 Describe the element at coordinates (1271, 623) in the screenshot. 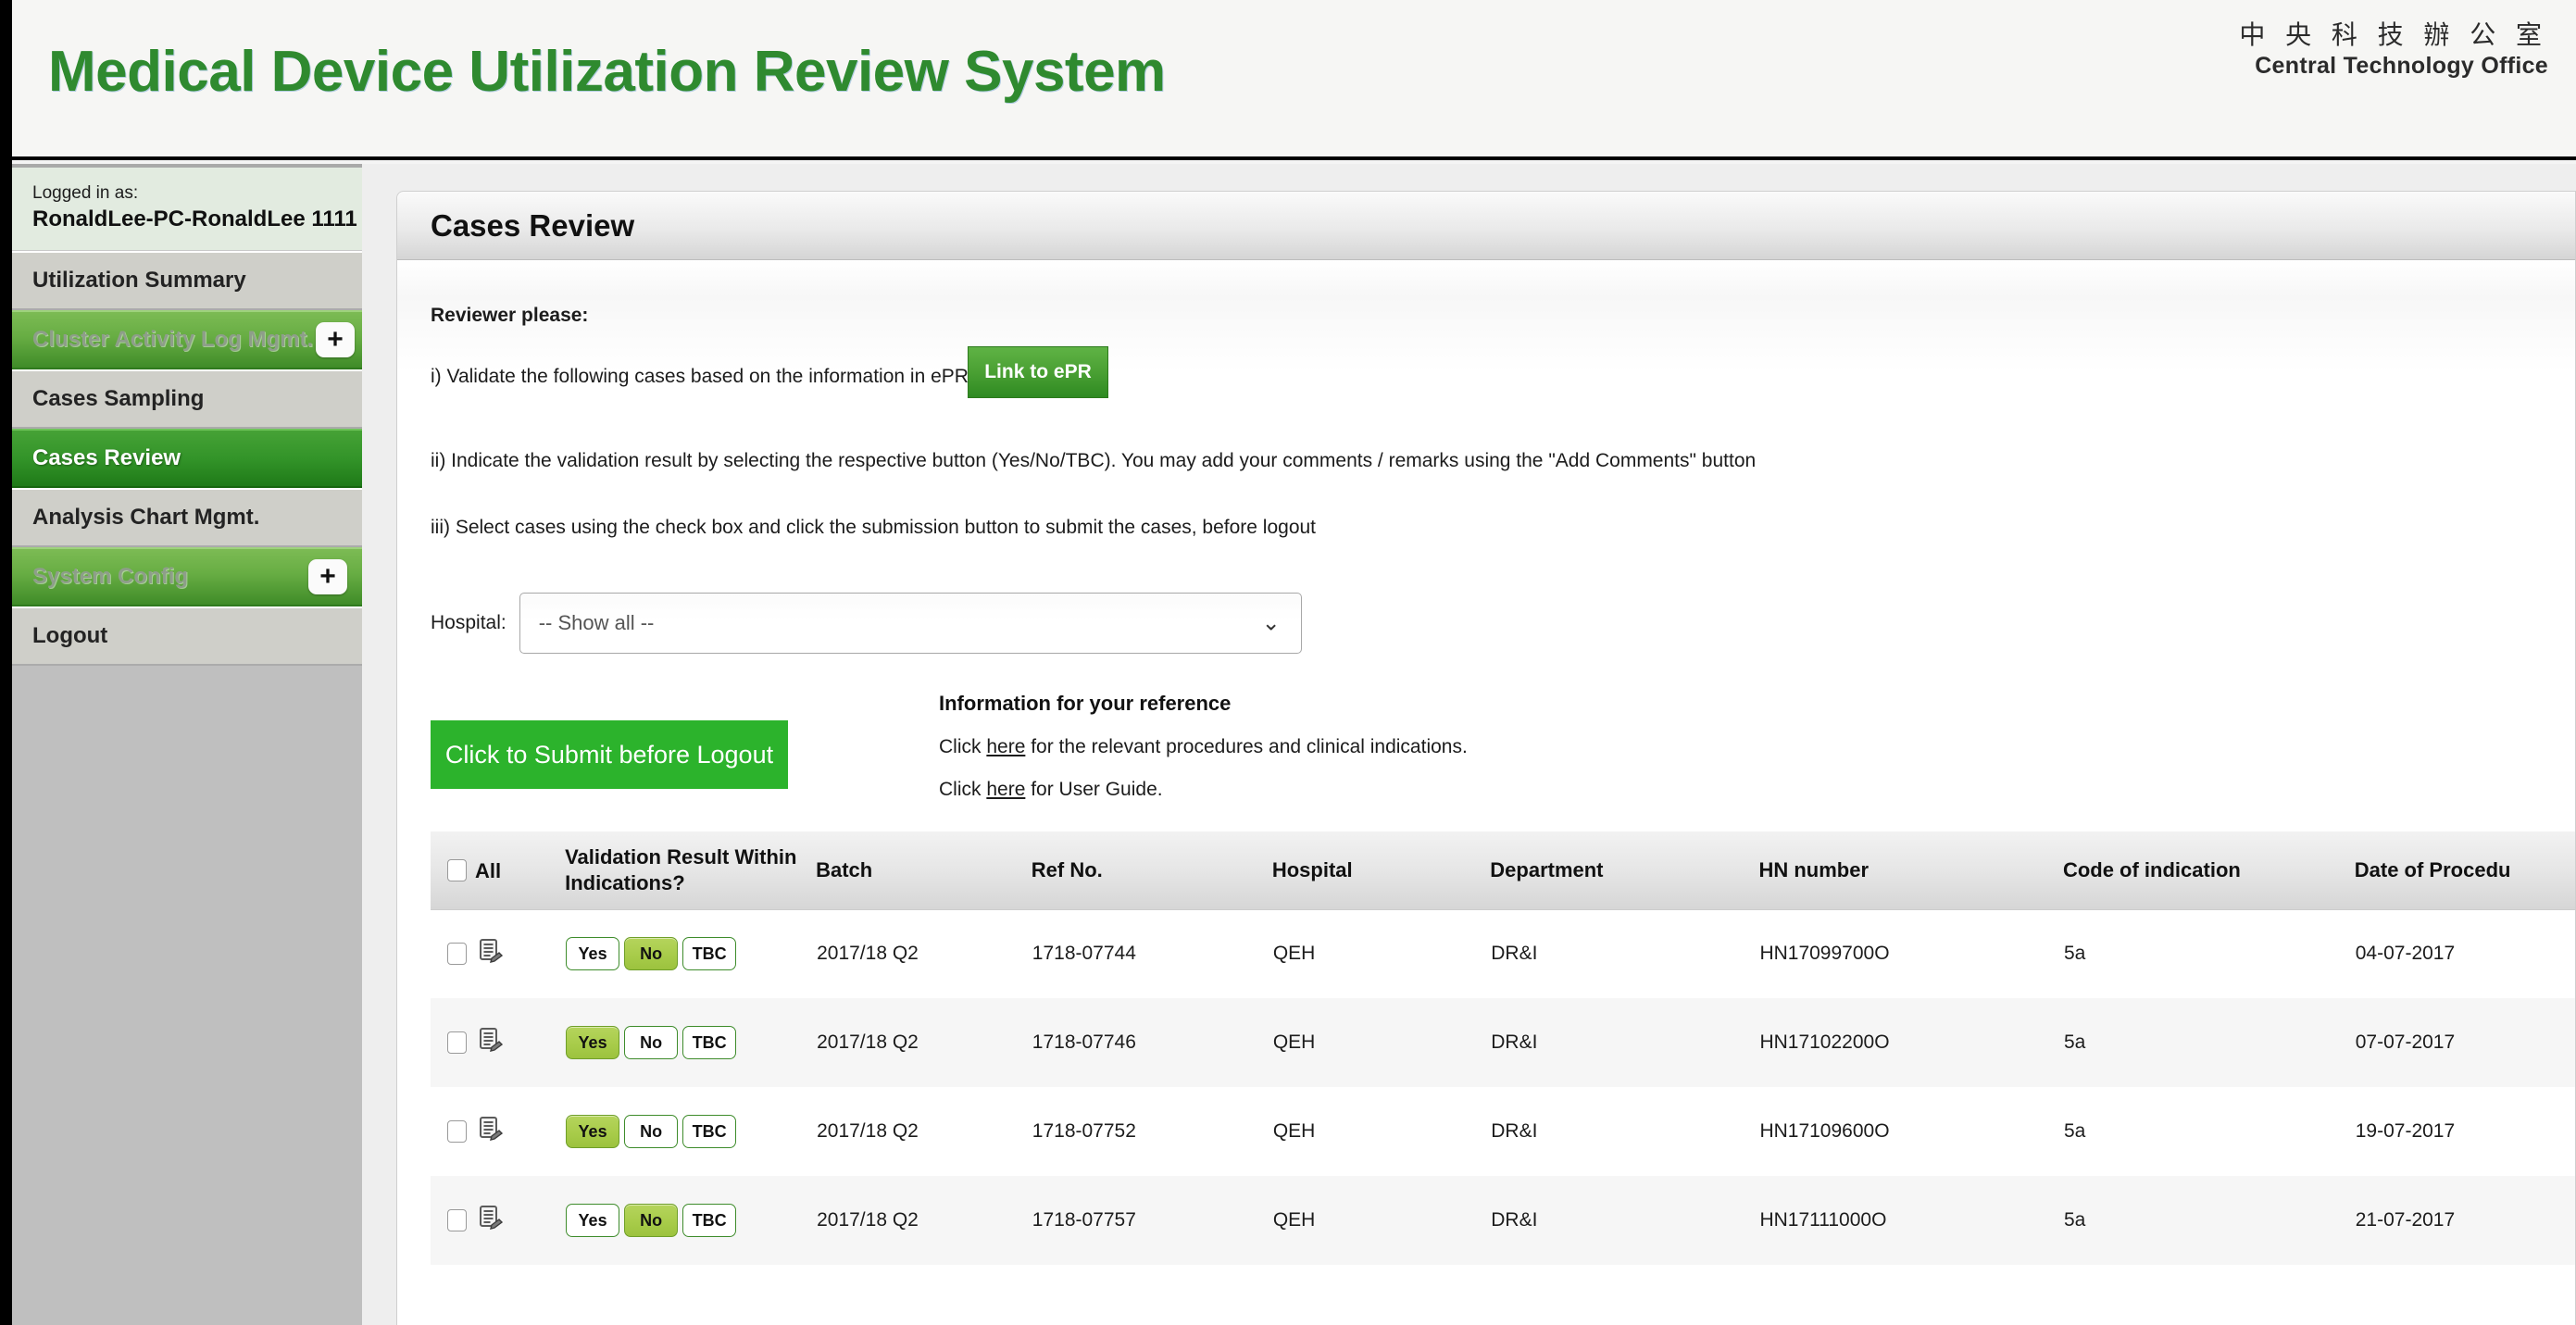

I see `chevron-down-icon: ⌄` at that location.